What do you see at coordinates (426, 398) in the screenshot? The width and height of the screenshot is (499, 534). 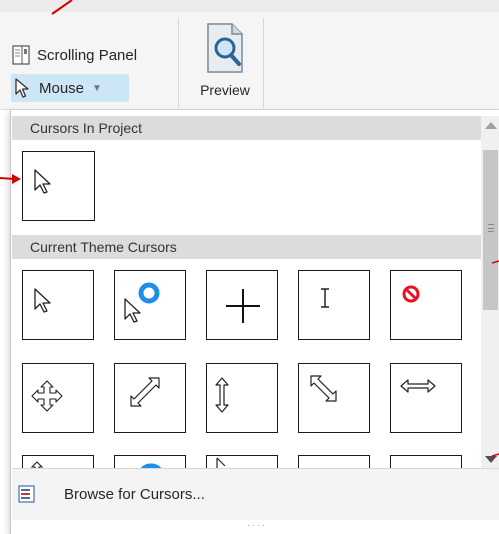 I see `cursor-cell-horizontal-resize` at bounding box center [426, 398].